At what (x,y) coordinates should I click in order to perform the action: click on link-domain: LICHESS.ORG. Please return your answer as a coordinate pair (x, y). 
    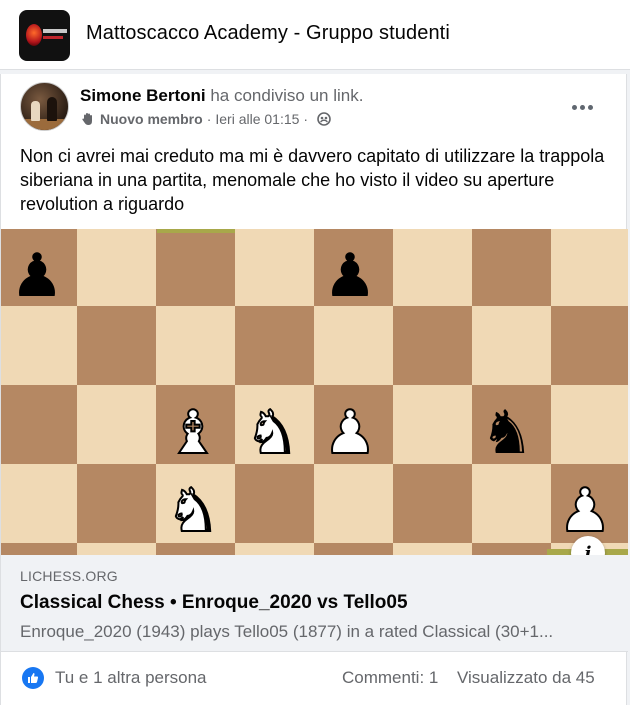
    Looking at the image, I should click on (69, 576).